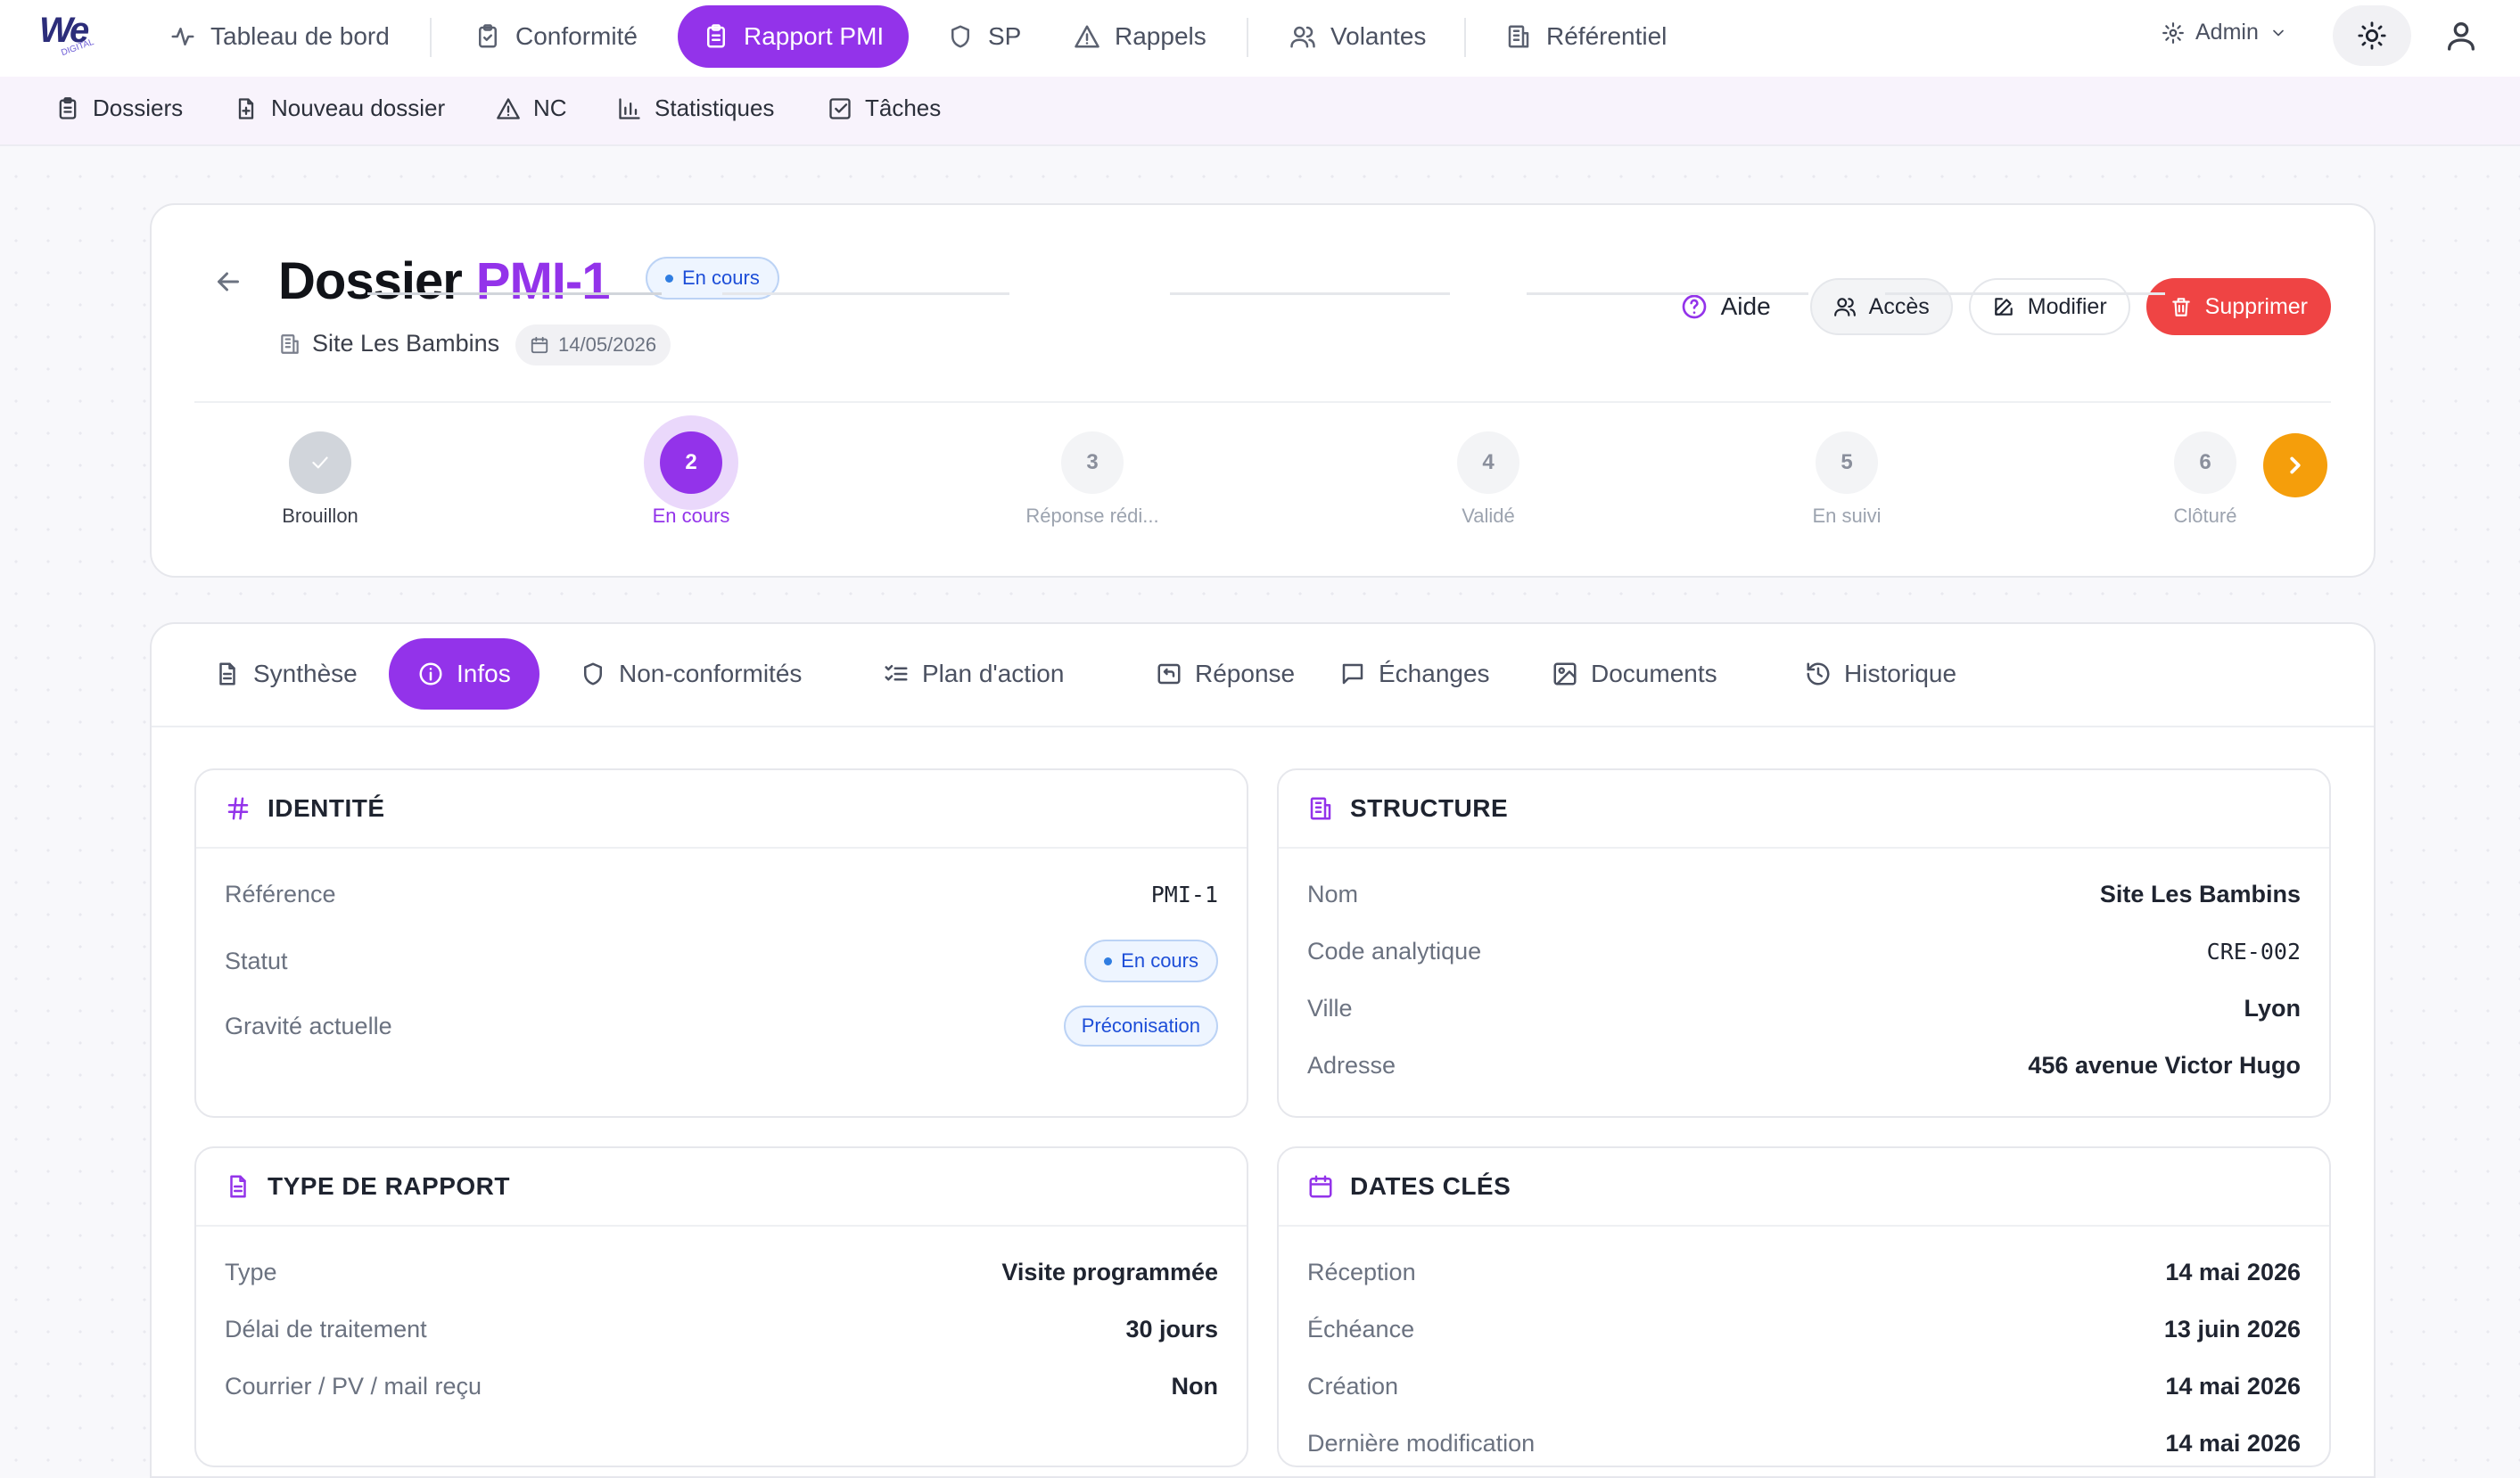 This screenshot has height=1478, width=2520. What do you see at coordinates (430, 674) in the screenshot?
I see `info-icon` at bounding box center [430, 674].